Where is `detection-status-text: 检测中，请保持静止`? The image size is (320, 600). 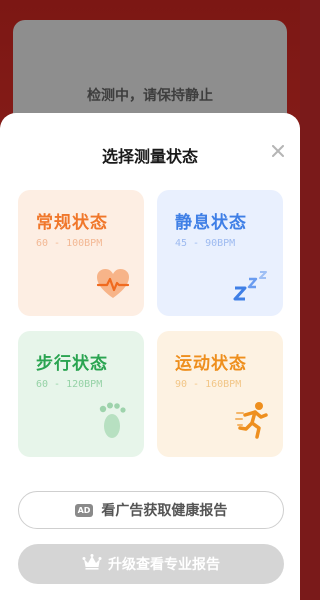 detection-status-text: 检测中，请保持静止 is located at coordinates (150, 96).